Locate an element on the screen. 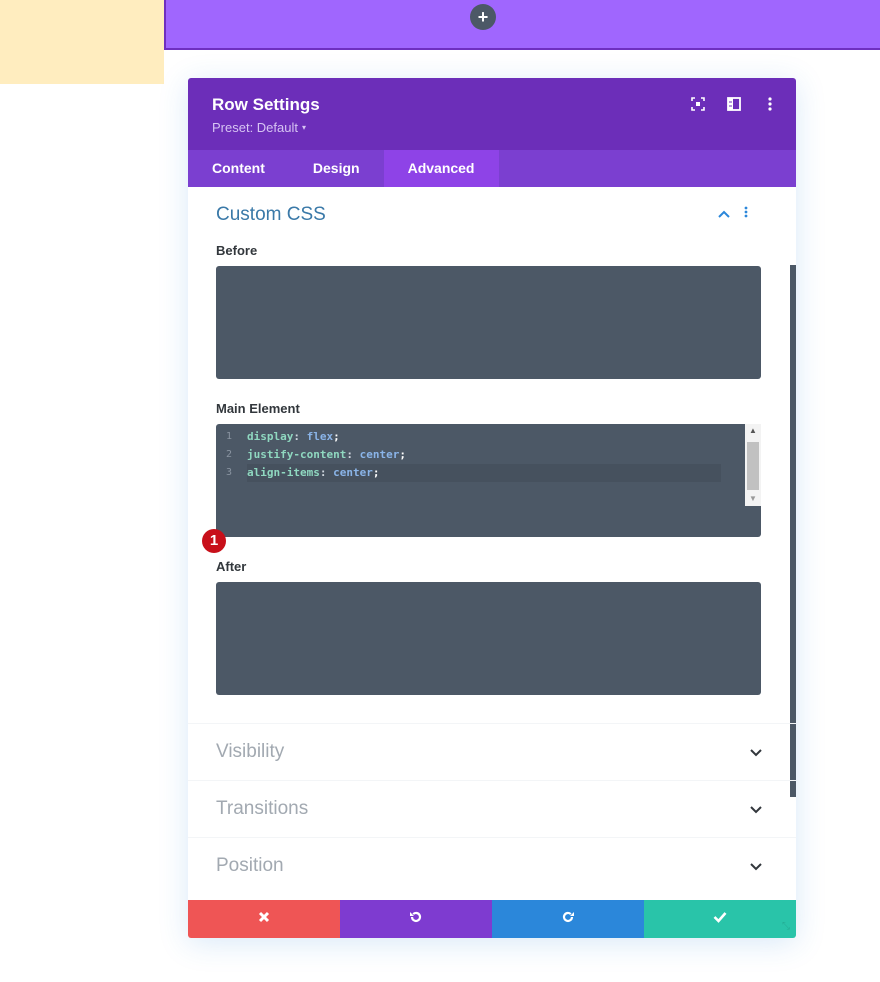 This screenshot has width=880, height=982. caret-down-icon: ▾ is located at coordinates (304, 127).